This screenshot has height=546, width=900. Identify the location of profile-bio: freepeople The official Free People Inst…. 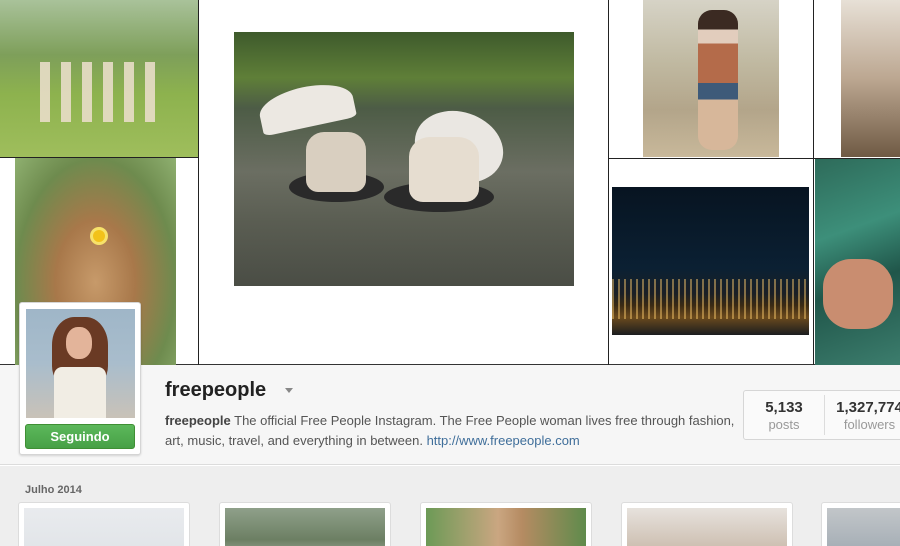
(450, 431).